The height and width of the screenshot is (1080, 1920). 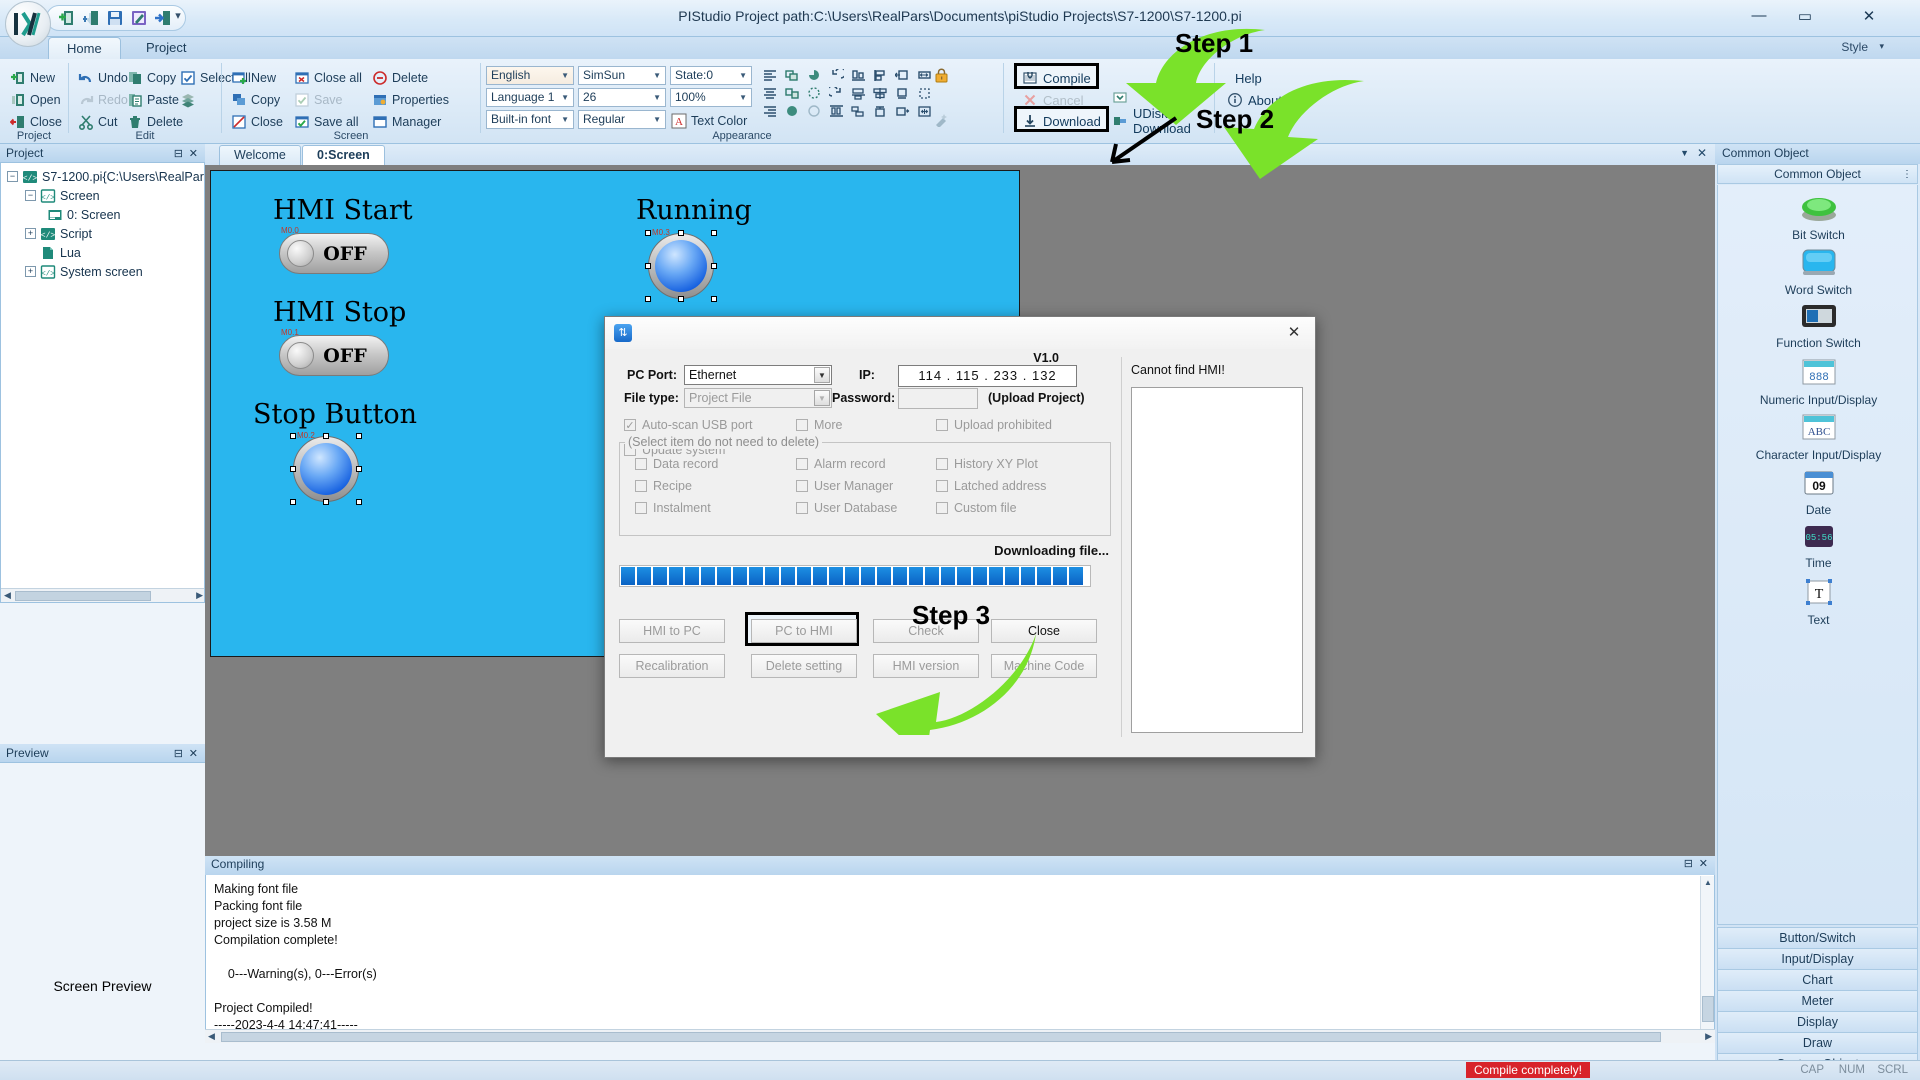 I want to click on machine-code-button: Machine Code, so click(x=1044, y=666).